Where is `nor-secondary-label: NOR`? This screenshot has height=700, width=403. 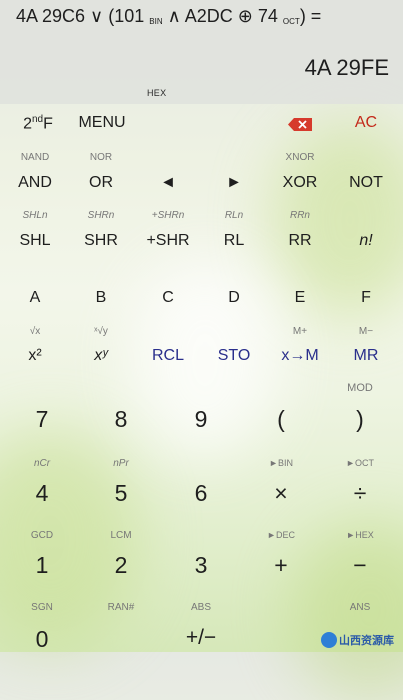
nor-secondary-label: NOR is located at coordinates (101, 157).